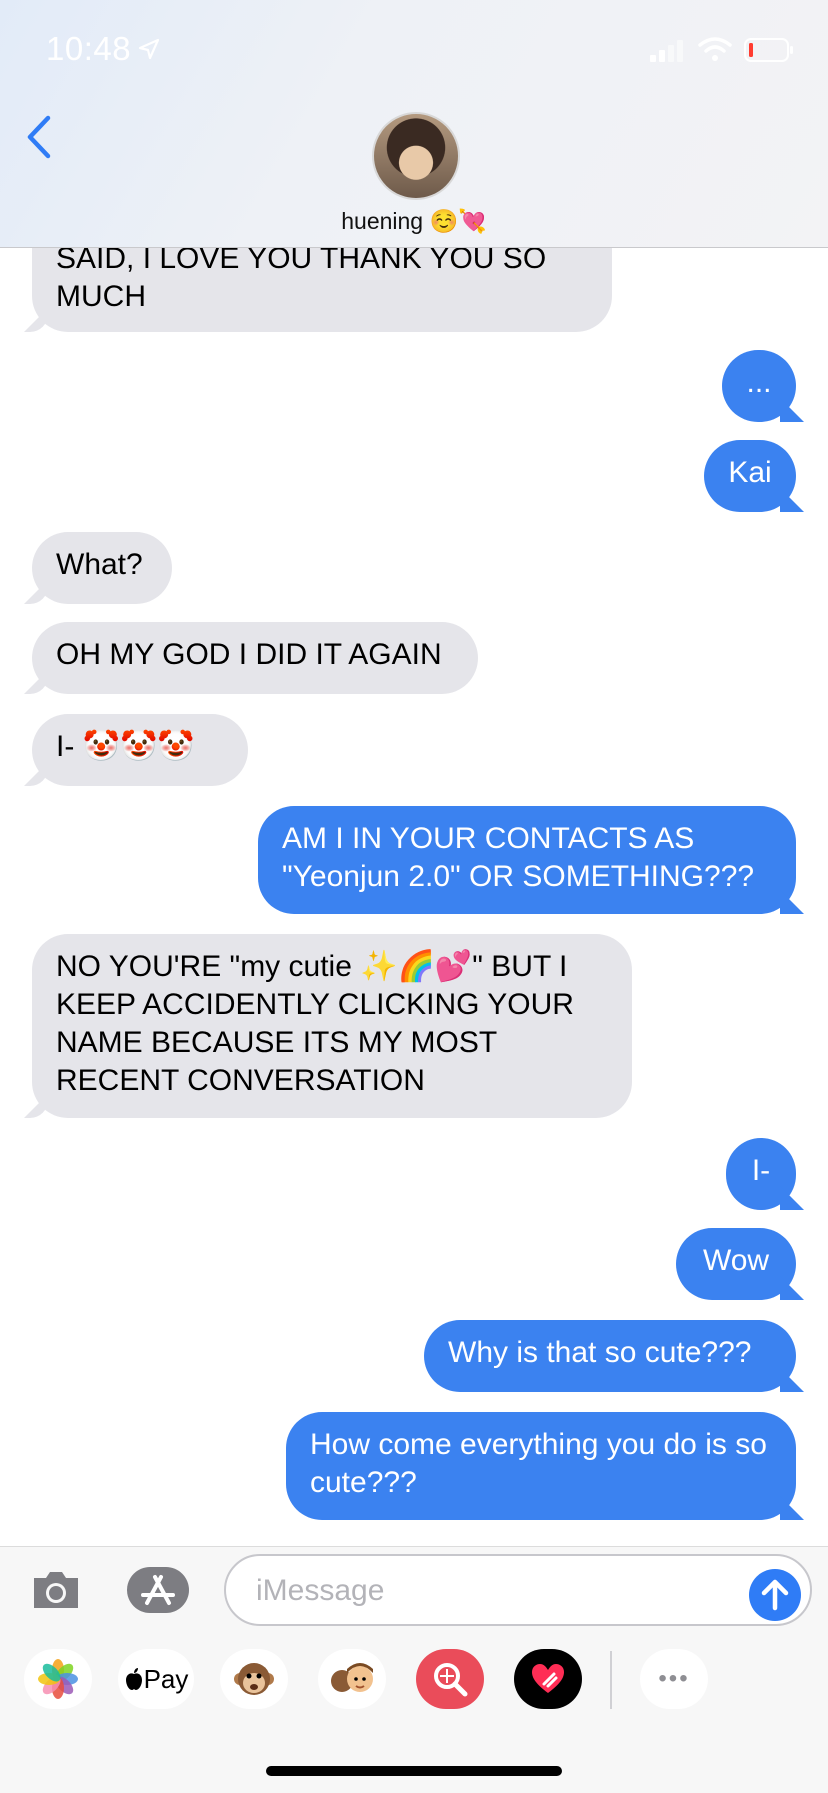 The height and width of the screenshot is (1793, 828). What do you see at coordinates (149, 49) in the screenshot?
I see `location-arrow-icon` at bounding box center [149, 49].